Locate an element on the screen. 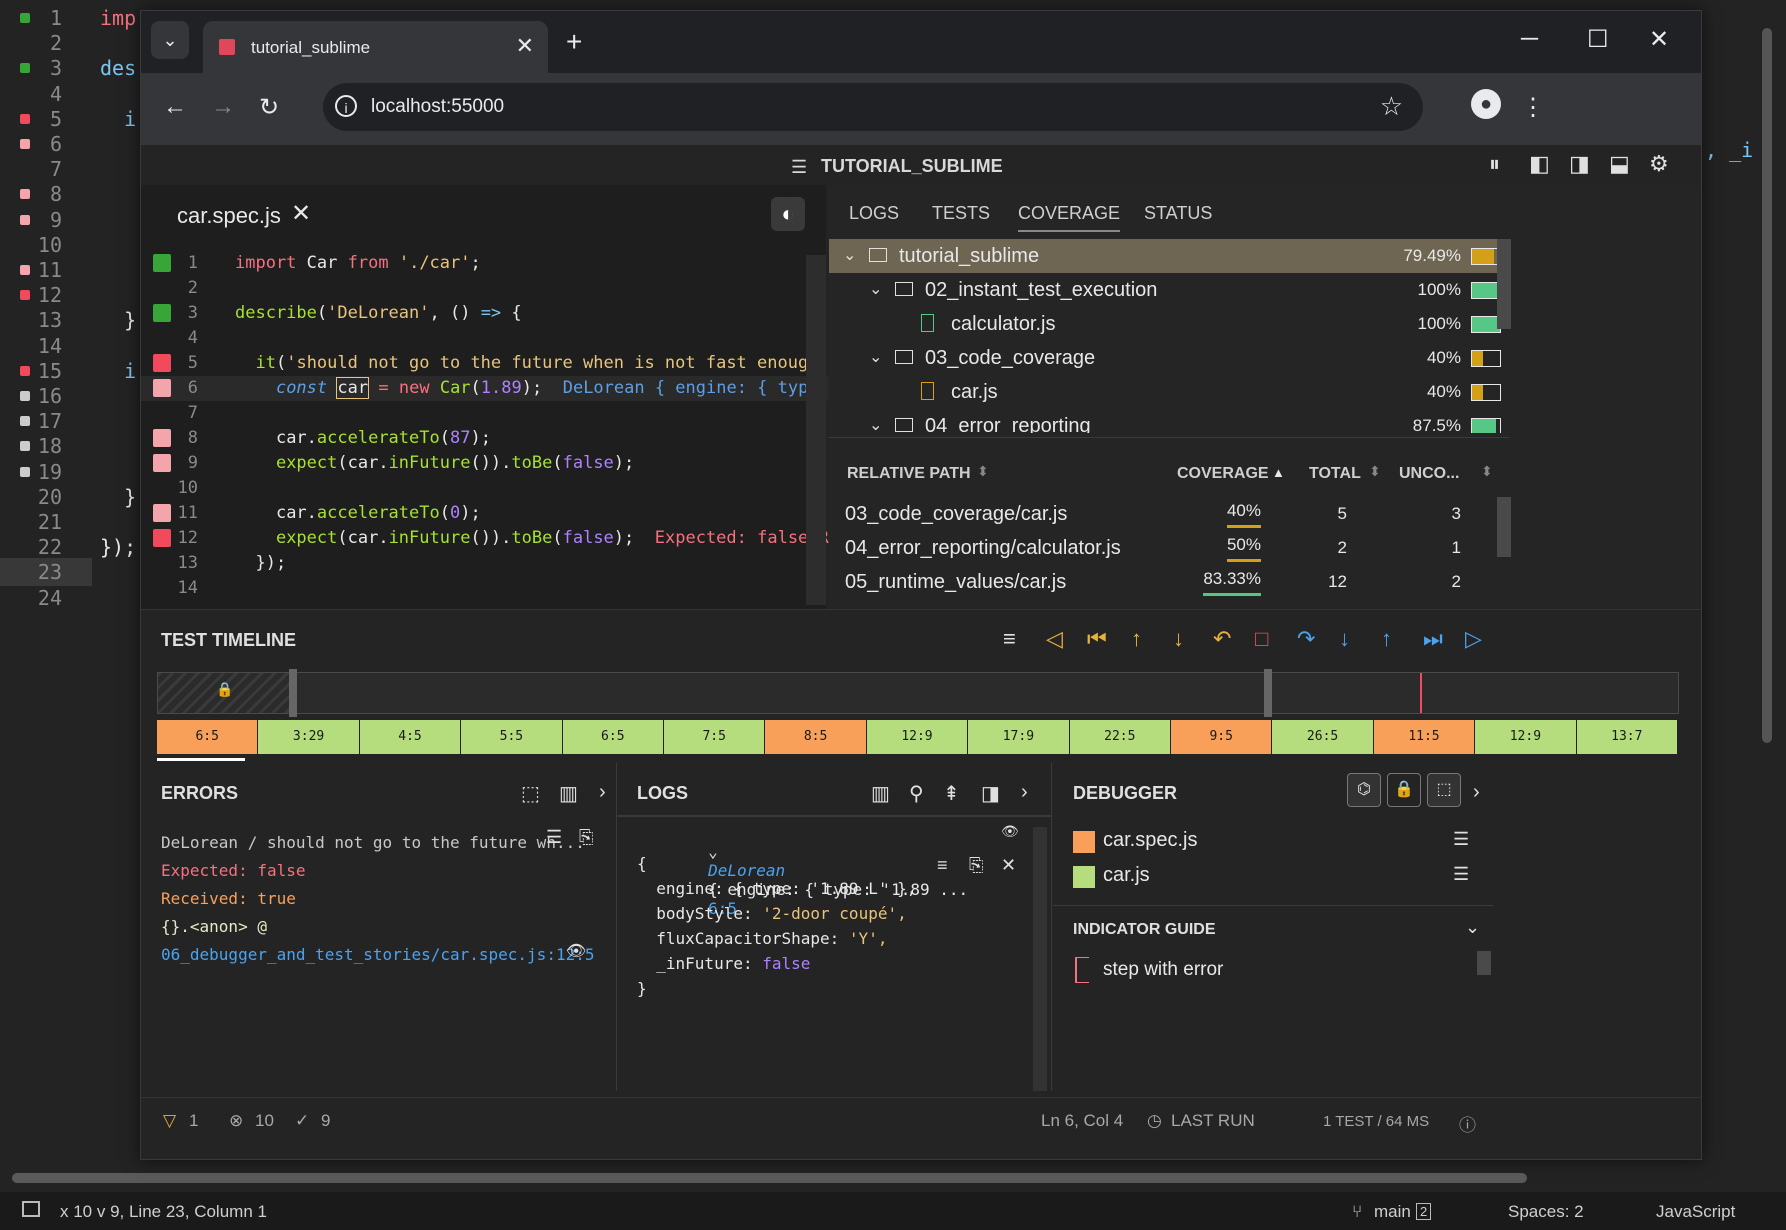  indentation: Spaces: 2 is located at coordinates (1546, 1212).